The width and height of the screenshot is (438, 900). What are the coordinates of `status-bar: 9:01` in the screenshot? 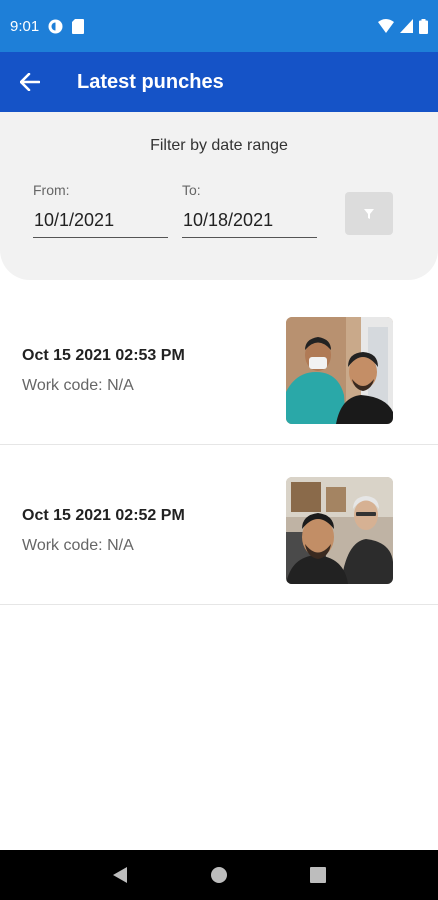 It's located at (219, 26).